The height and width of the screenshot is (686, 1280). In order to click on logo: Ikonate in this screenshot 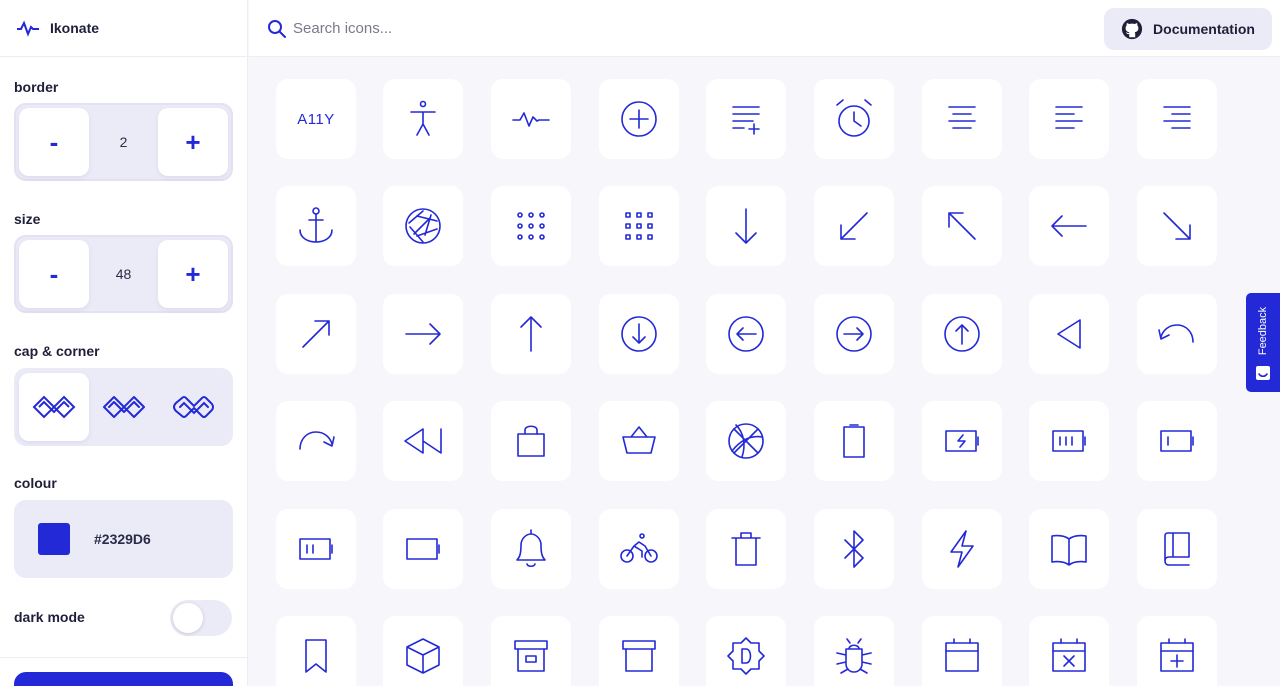, I will do `click(123, 28)`.